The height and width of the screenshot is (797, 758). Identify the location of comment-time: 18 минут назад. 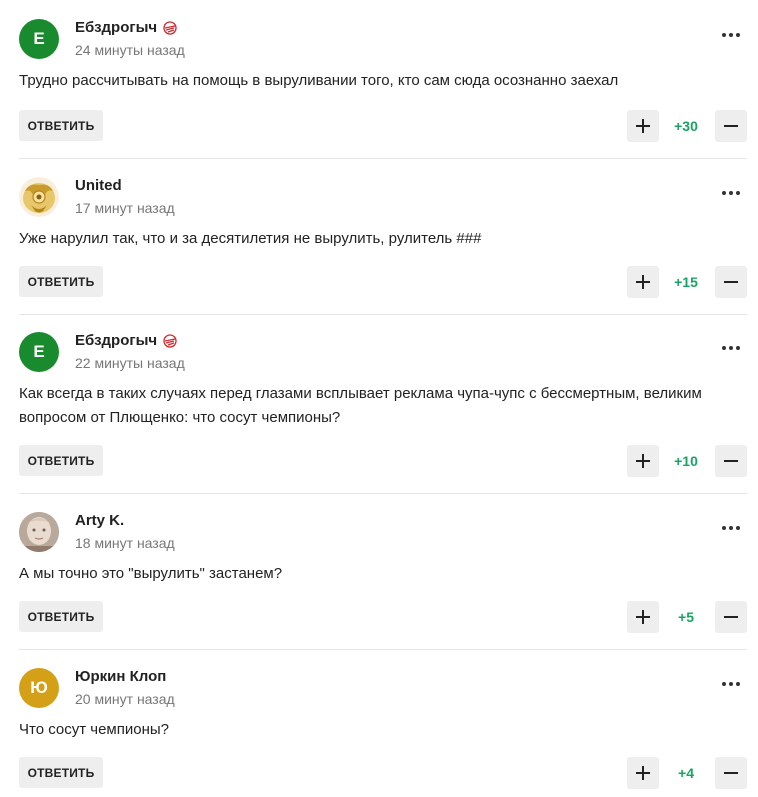
(125, 543).